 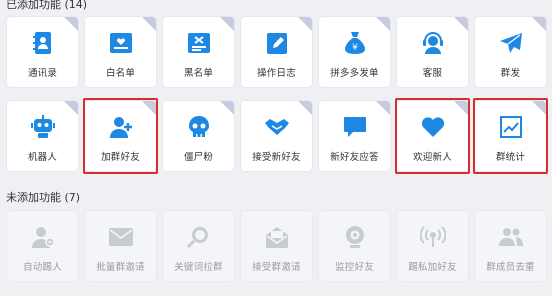 I want to click on tile-label: 踢私加好友, so click(x=432, y=267).